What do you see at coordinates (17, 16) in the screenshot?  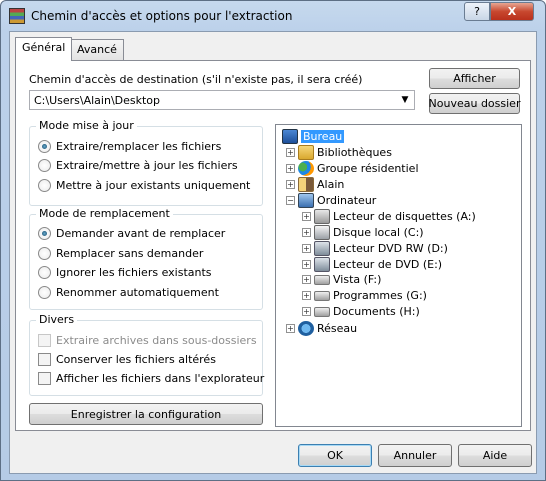 I see `winrar-icon` at bounding box center [17, 16].